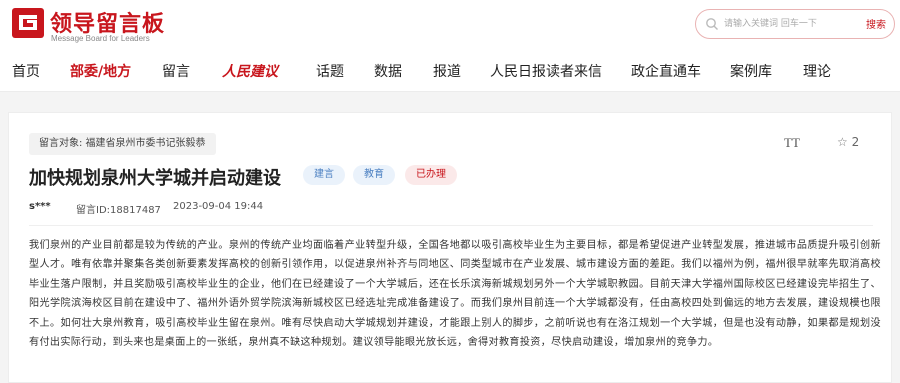 The width and height of the screenshot is (900, 383). What do you see at coordinates (330, 71) in the screenshot?
I see `nav-item-topics: 话题` at bounding box center [330, 71].